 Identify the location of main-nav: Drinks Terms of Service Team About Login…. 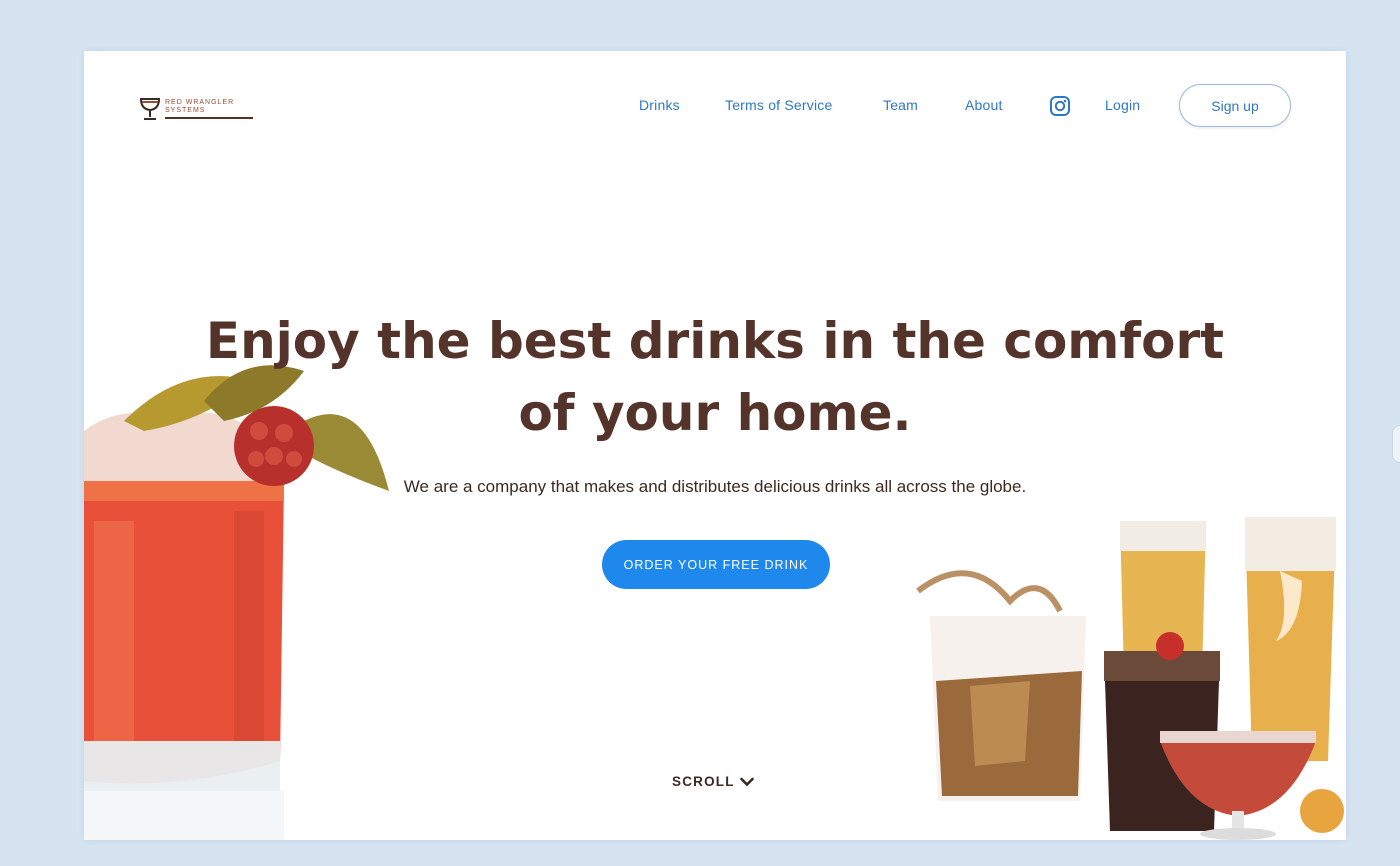
(715, 106).